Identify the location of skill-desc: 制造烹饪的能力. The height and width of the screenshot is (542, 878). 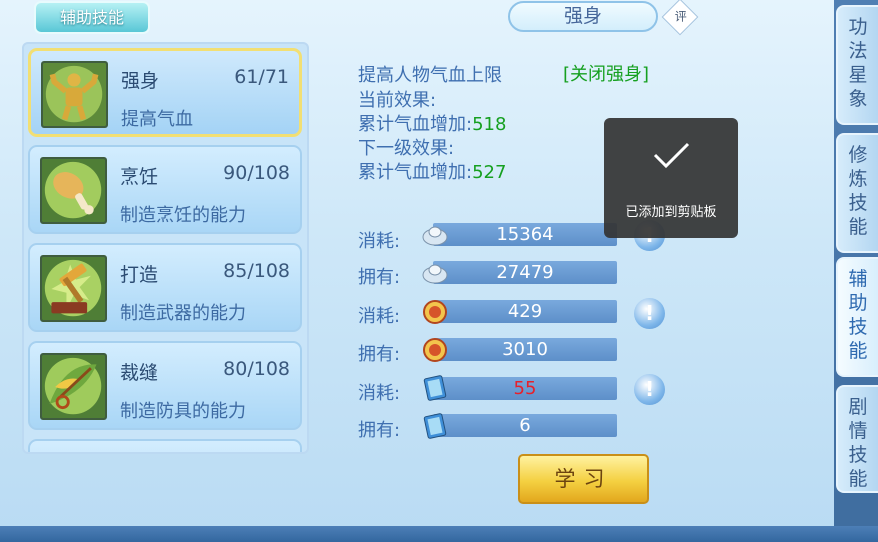
(183, 215).